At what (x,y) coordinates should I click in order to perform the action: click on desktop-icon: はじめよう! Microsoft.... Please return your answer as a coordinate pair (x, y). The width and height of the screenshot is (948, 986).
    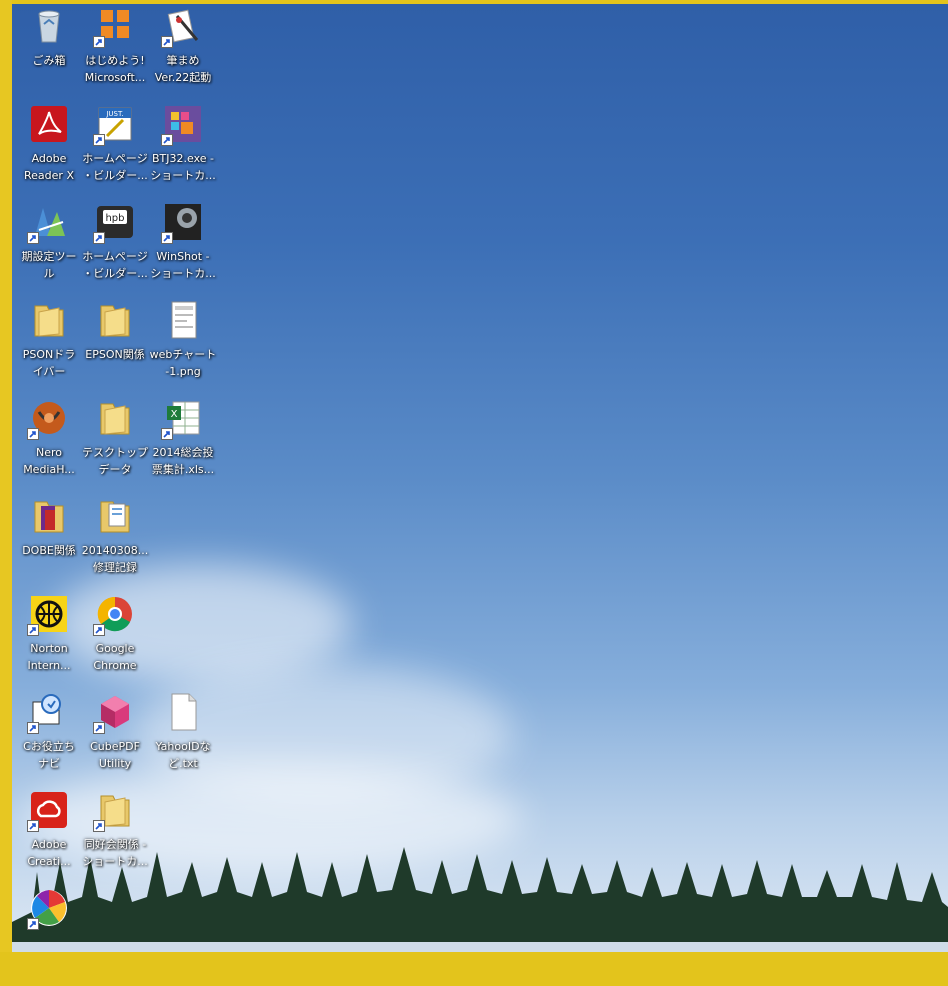
    Looking at the image, I should click on (115, 55).